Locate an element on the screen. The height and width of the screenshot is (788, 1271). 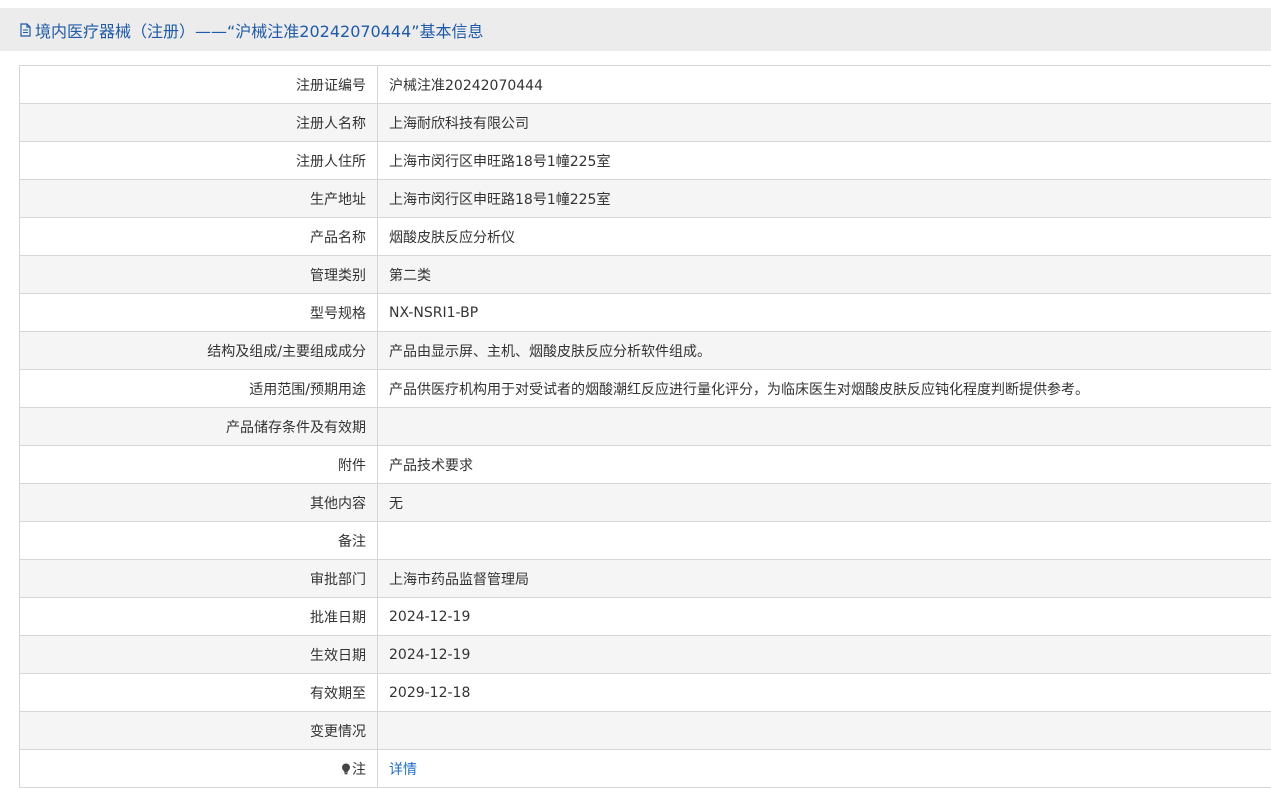
field-label: 产品储存条件及有效期 is located at coordinates (199, 427).